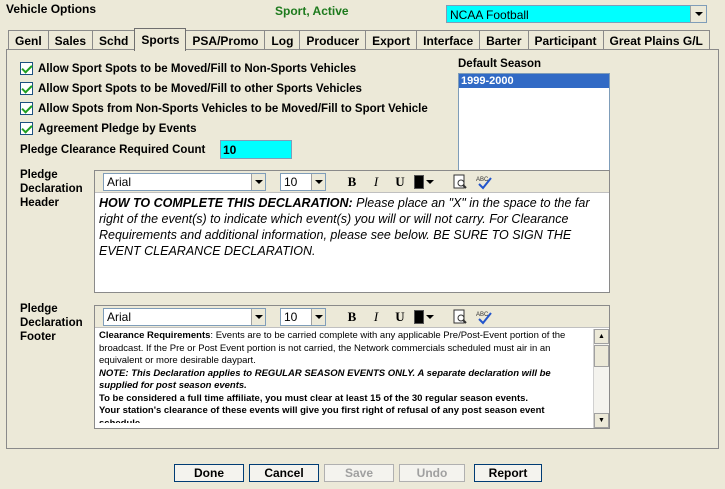 The image size is (725, 489). What do you see at coordinates (312, 11) in the screenshot?
I see `status-label: Sport, Active` at bounding box center [312, 11].